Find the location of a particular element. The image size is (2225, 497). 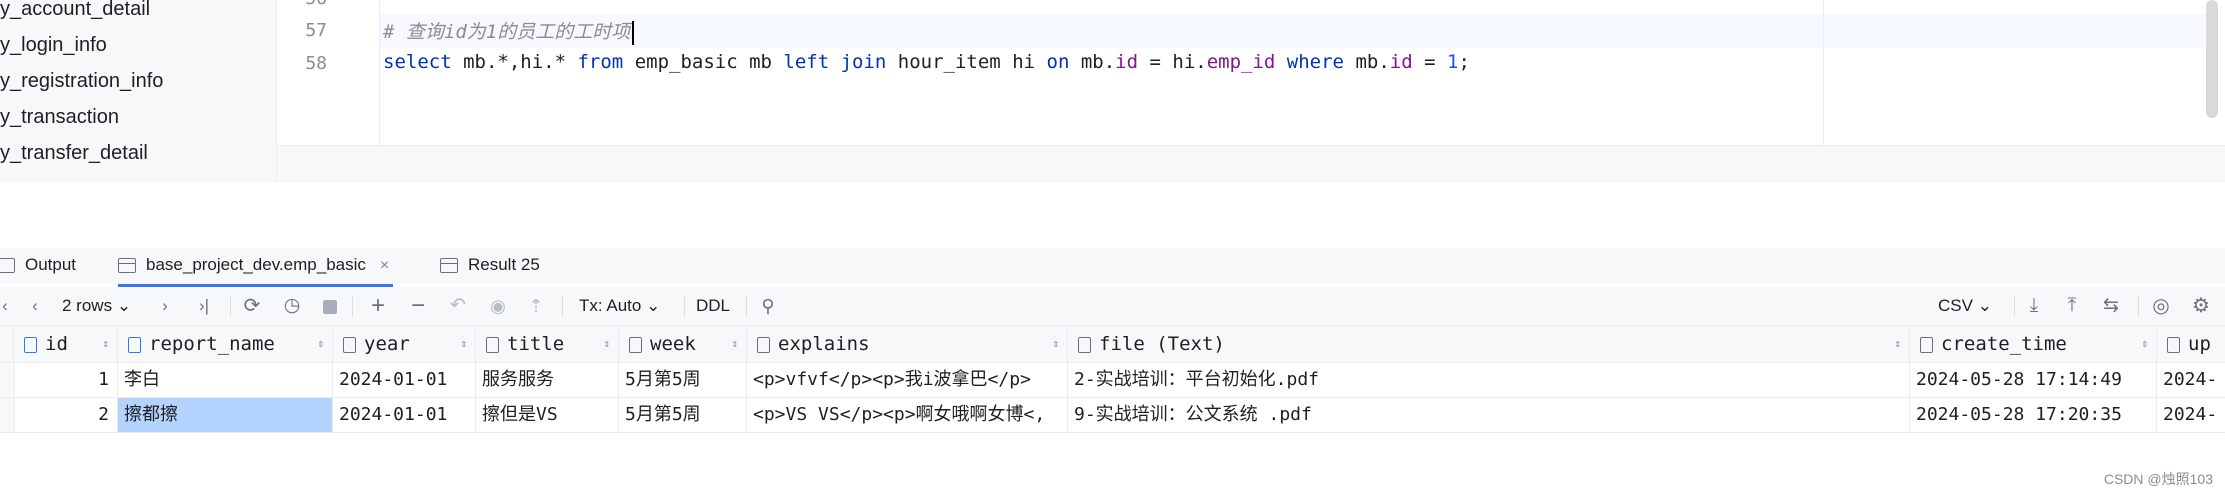

prev-page-icon: ‹ is located at coordinates (35, 306).